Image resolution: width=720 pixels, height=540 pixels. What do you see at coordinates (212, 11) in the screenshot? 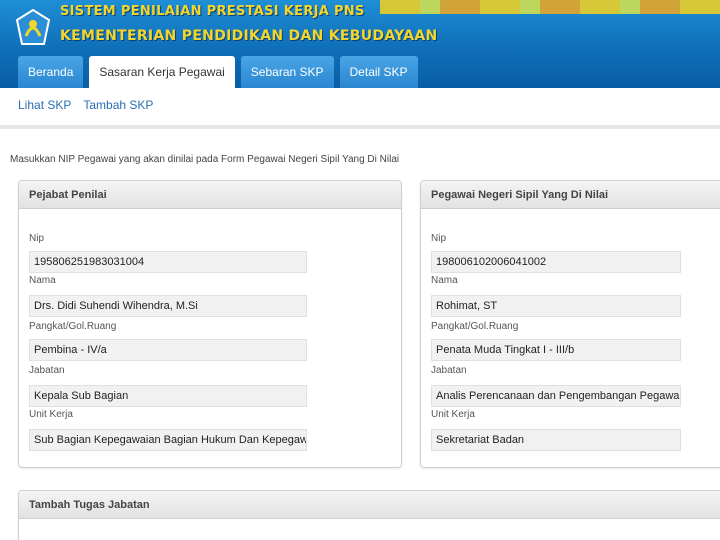
I see `app-title-line1: SISTEM PENILAIAN PRESTASI KERJA PNS` at bounding box center [212, 11].